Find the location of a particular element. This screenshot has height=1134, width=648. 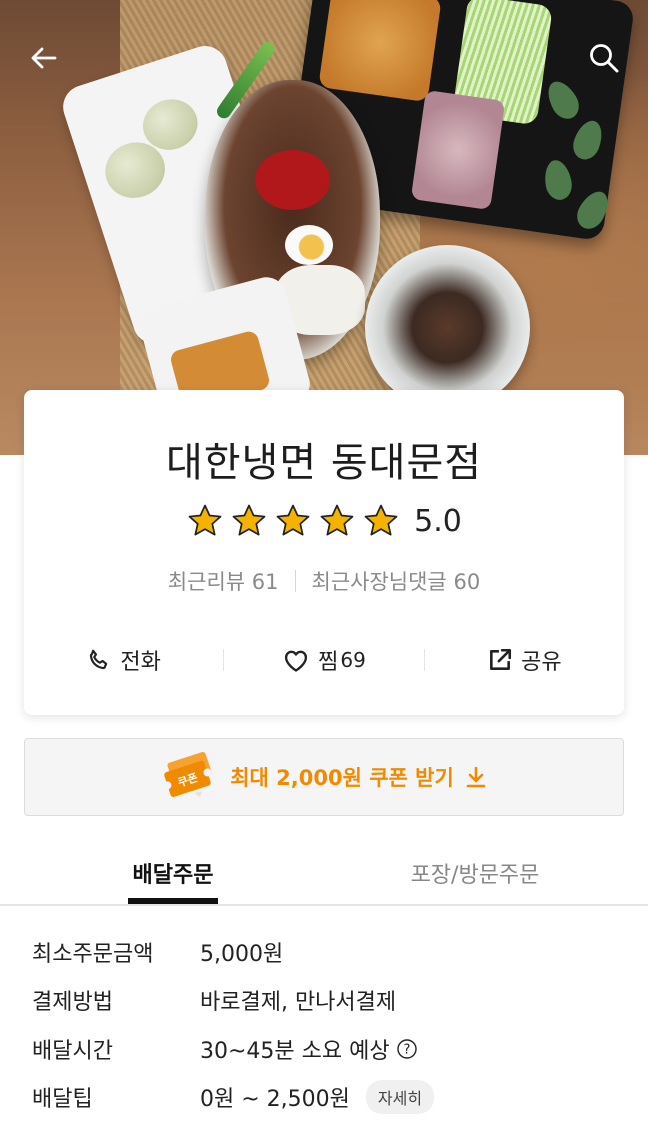

min-order-value: 5,000원 is located at coordinates (242, 954).